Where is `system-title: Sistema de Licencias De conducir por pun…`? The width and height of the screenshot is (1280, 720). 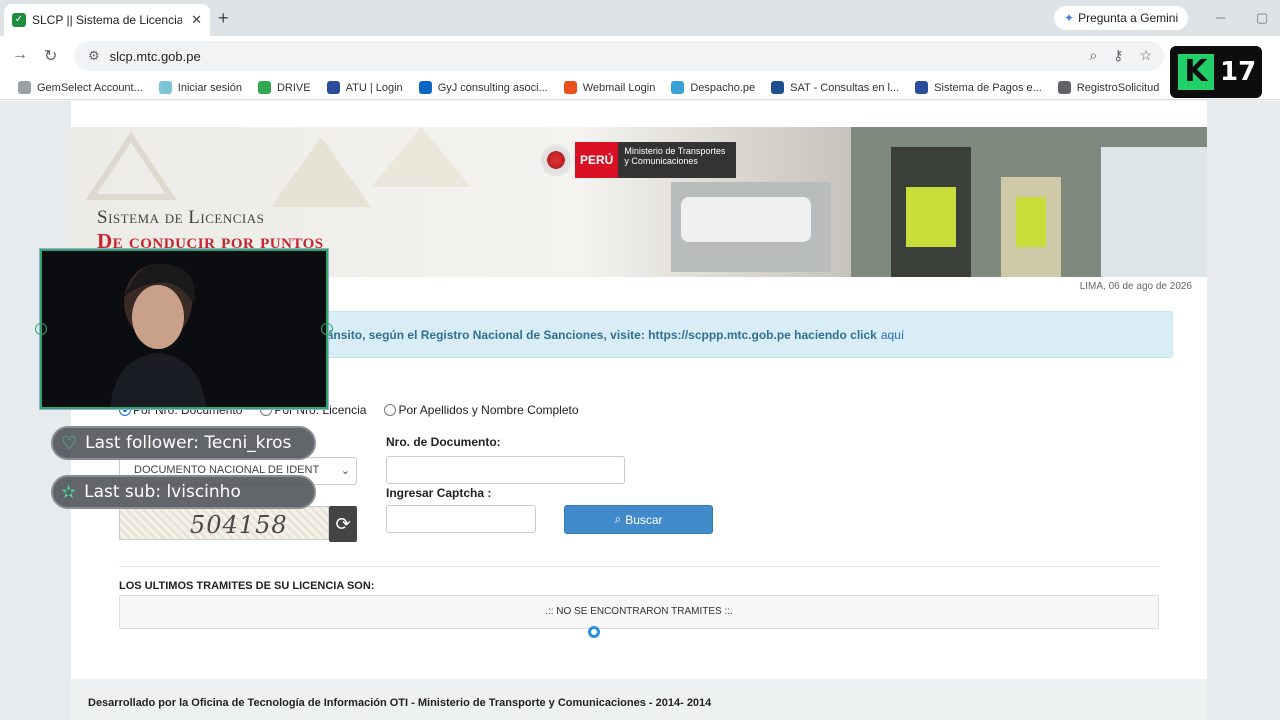 system-title: Sistema de Licencias De conducir por pun… is located at coordinates (210, 230).